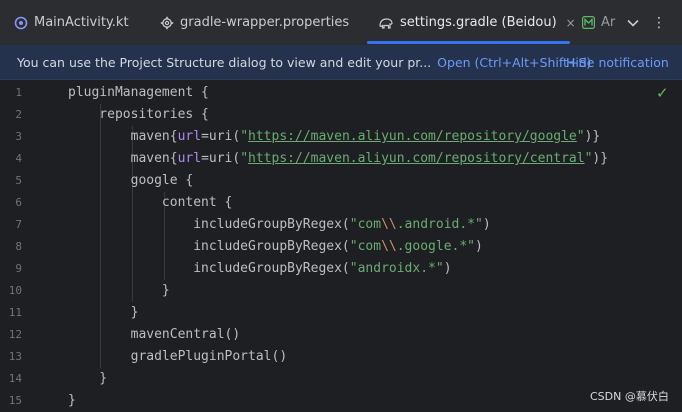 The image size is (682, 412). I want to click on code-line: includeGroupByRegex("com\\.android.*"), so click(279, 225).